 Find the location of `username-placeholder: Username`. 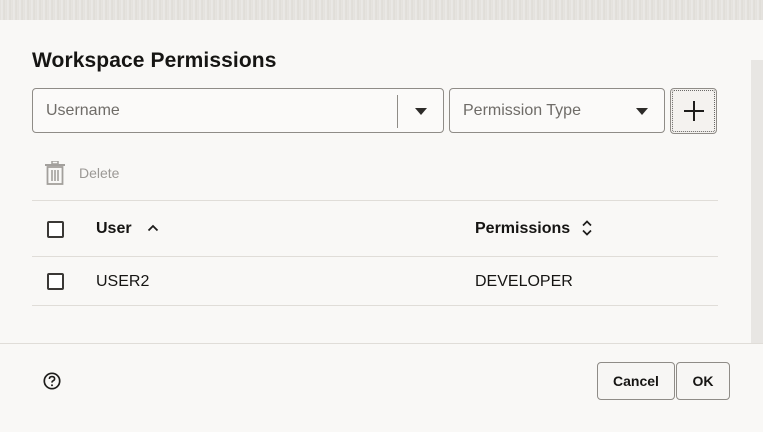

username-placeholder: Username is located at coordinates (83, 110).